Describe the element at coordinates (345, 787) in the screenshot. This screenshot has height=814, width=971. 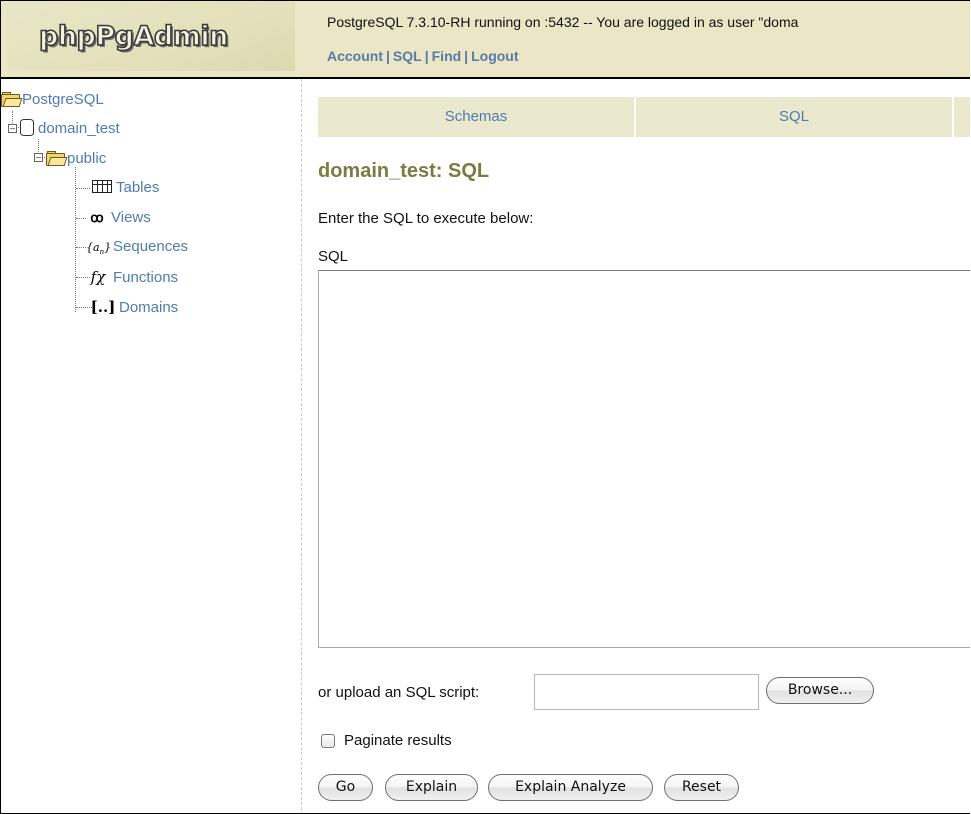
I see `go-button: Go` at that location.